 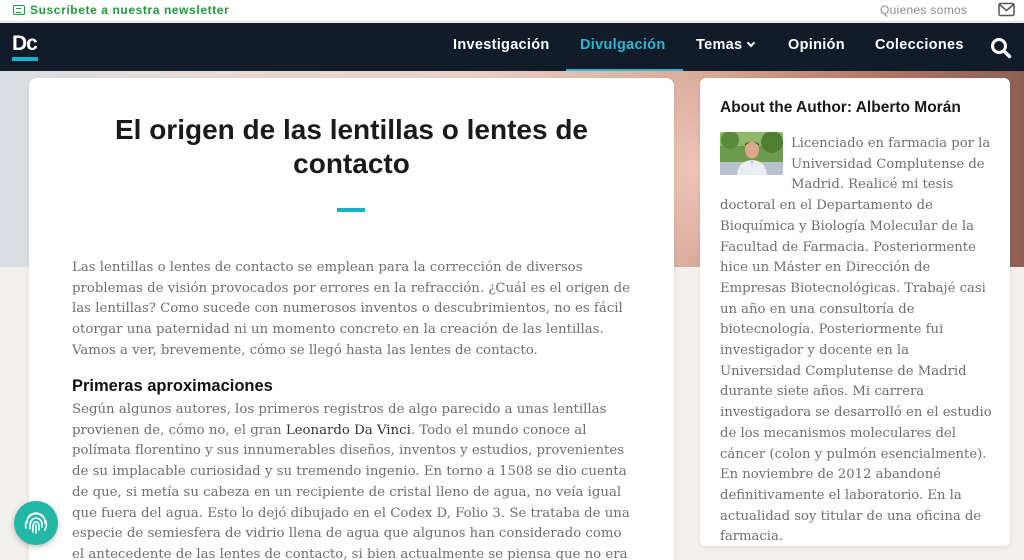 I want to click on nav-item-colecciones: Colecciones, so click(x=919, y=45).